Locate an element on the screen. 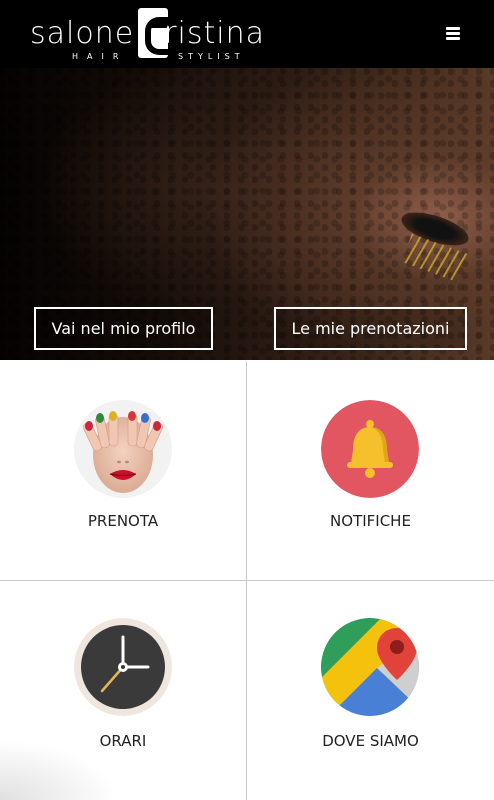 The width and height of the screenshot is (494, 800). my-profile-button: Vai nel mio profilo is located at coordinates (123, 328).